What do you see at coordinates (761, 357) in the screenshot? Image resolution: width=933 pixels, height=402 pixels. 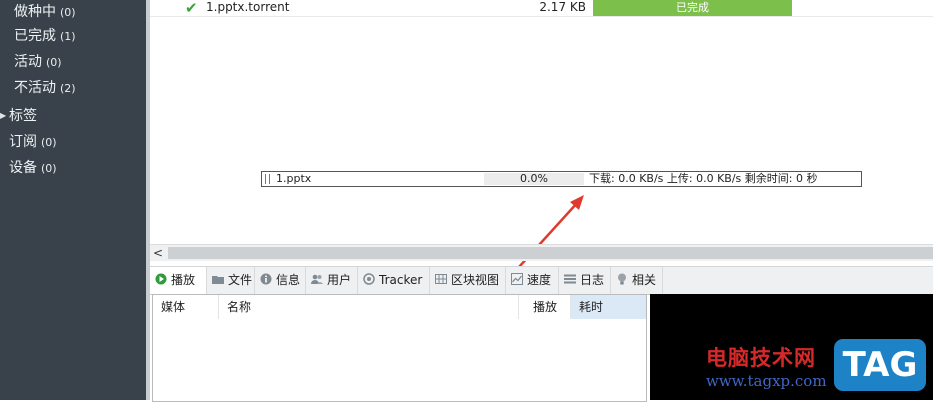 I see `watermark-title: 电脑技术网` at bounding box center [761, 357].